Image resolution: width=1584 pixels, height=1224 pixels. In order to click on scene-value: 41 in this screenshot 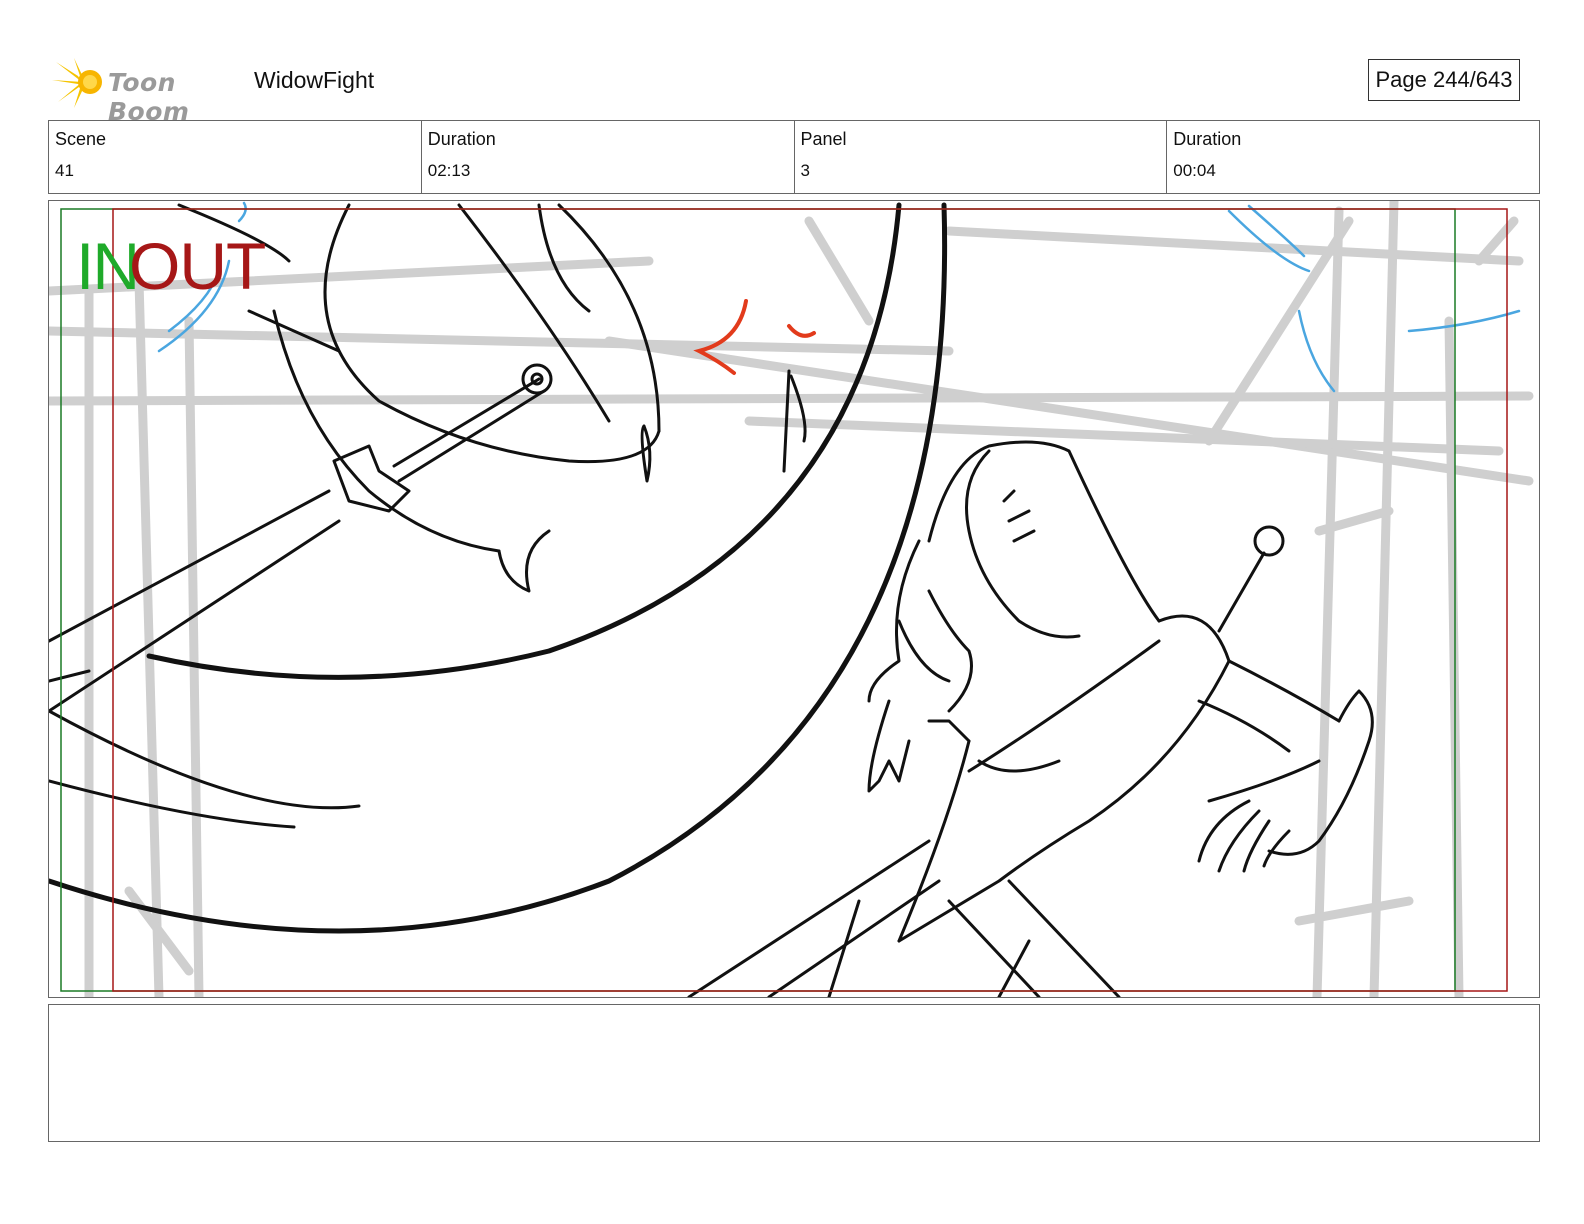, I will do `click(64, 170)`.